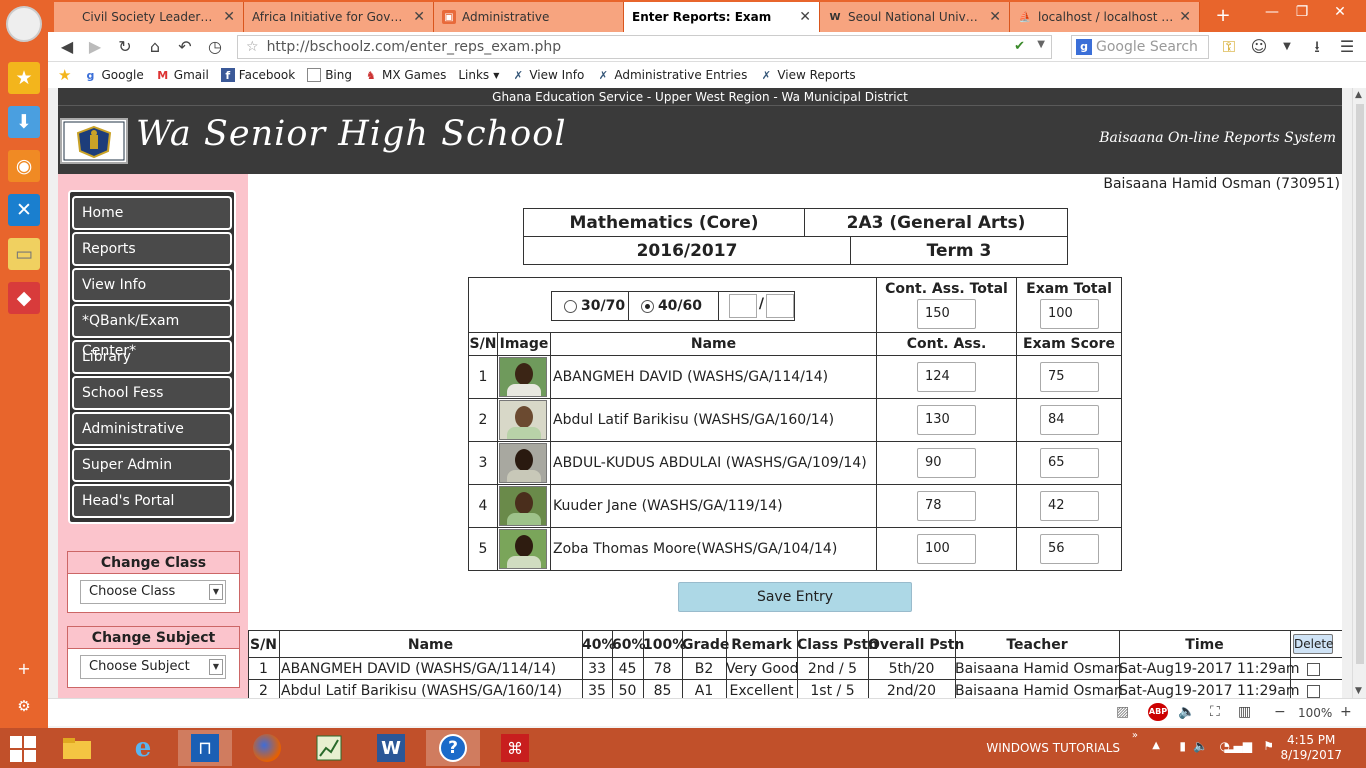 The image size is (1366, 768). What do you see at coordinates (453, 748) in the screenshot?
I see `help-icon: ?` at bounding box center [453, 748].